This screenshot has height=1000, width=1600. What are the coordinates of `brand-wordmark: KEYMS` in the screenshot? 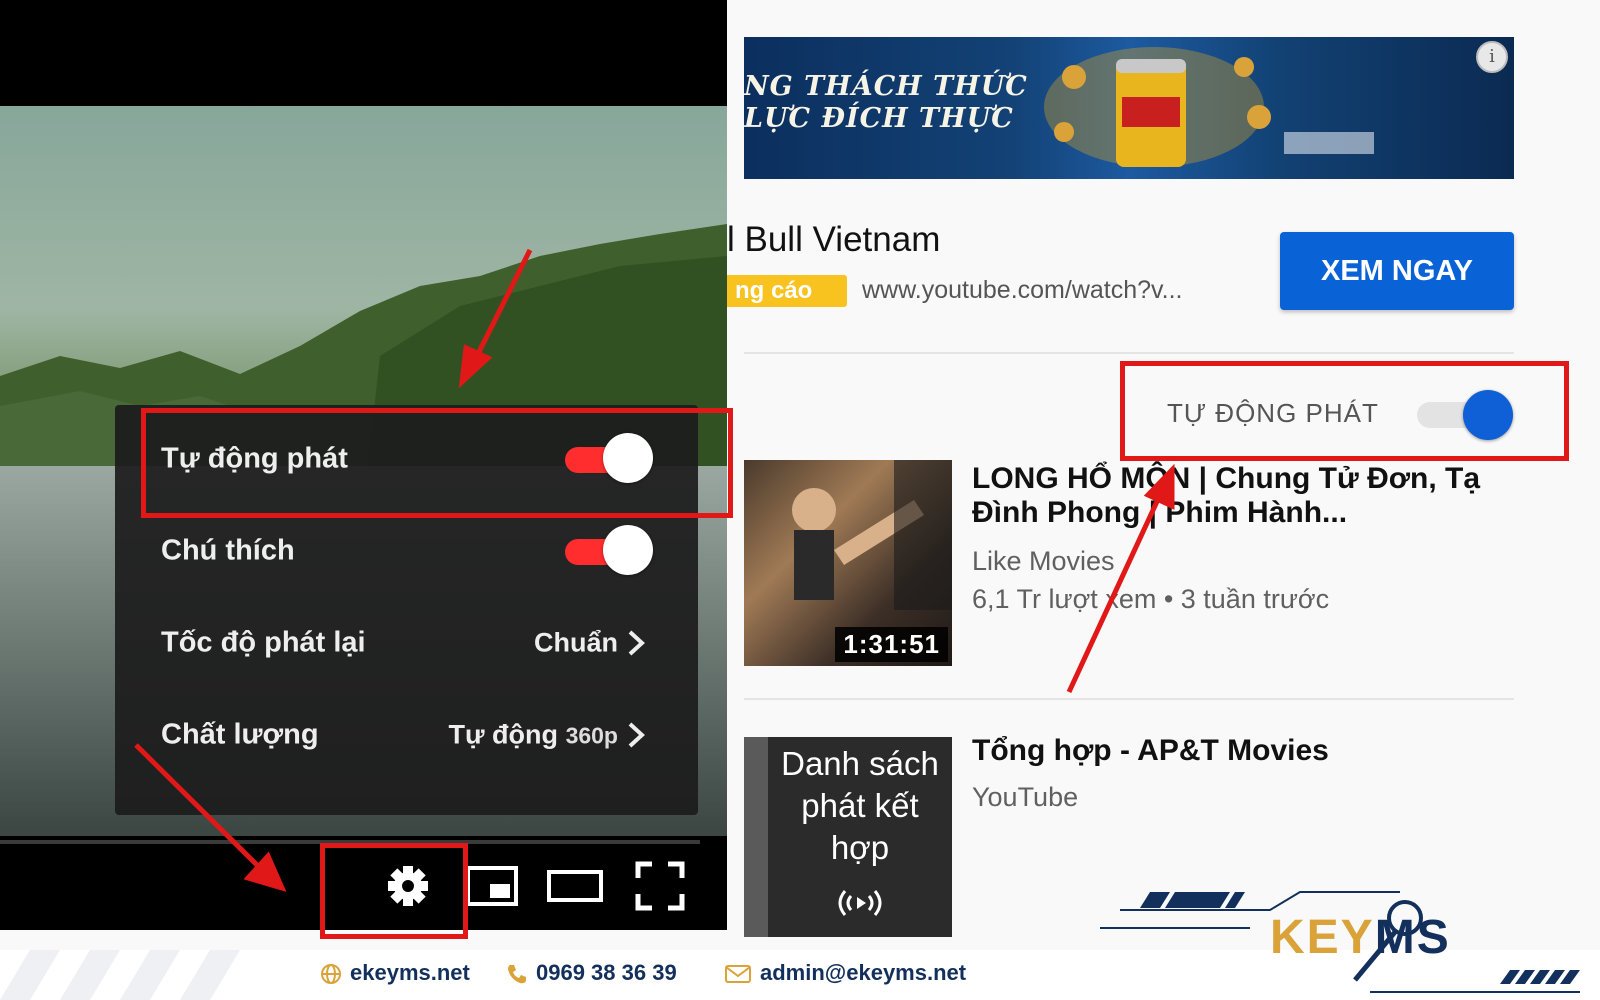 It's located at (1360, 937).